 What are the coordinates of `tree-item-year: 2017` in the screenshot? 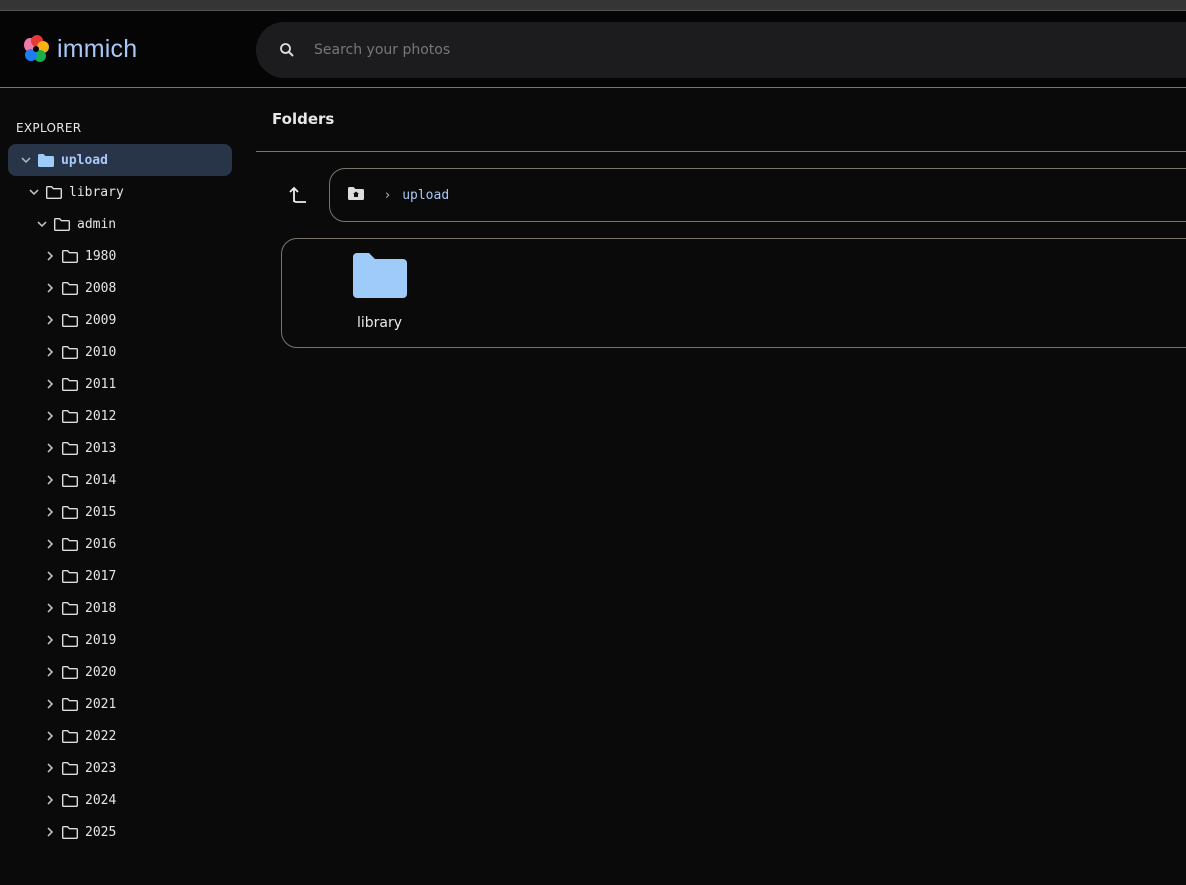 It's located at (128, 576).